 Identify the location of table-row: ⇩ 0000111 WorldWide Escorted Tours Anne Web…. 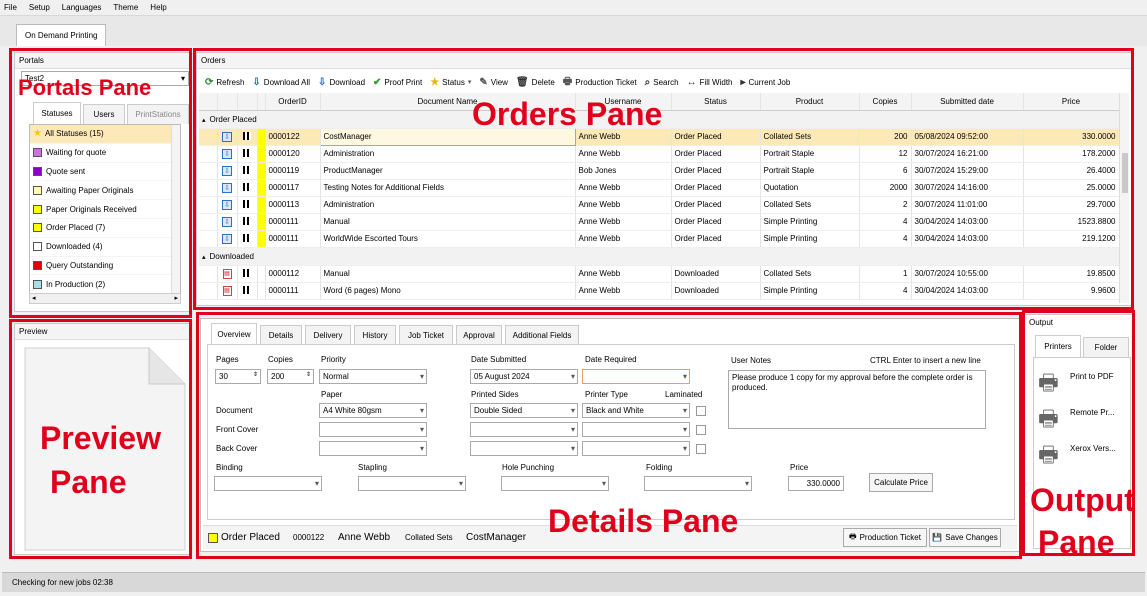
(659, 239).